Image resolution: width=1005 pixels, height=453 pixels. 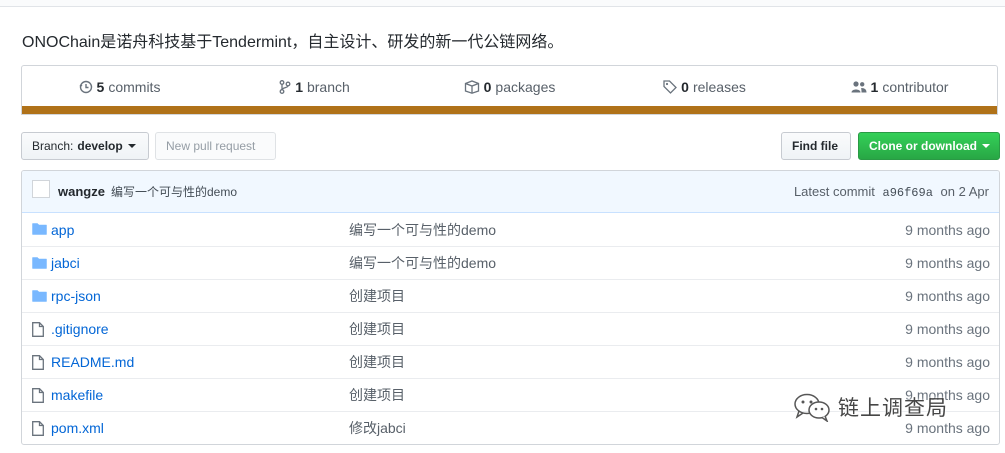 I want to click on watermark-text: 链上调查局, so click(x=893, y=408).